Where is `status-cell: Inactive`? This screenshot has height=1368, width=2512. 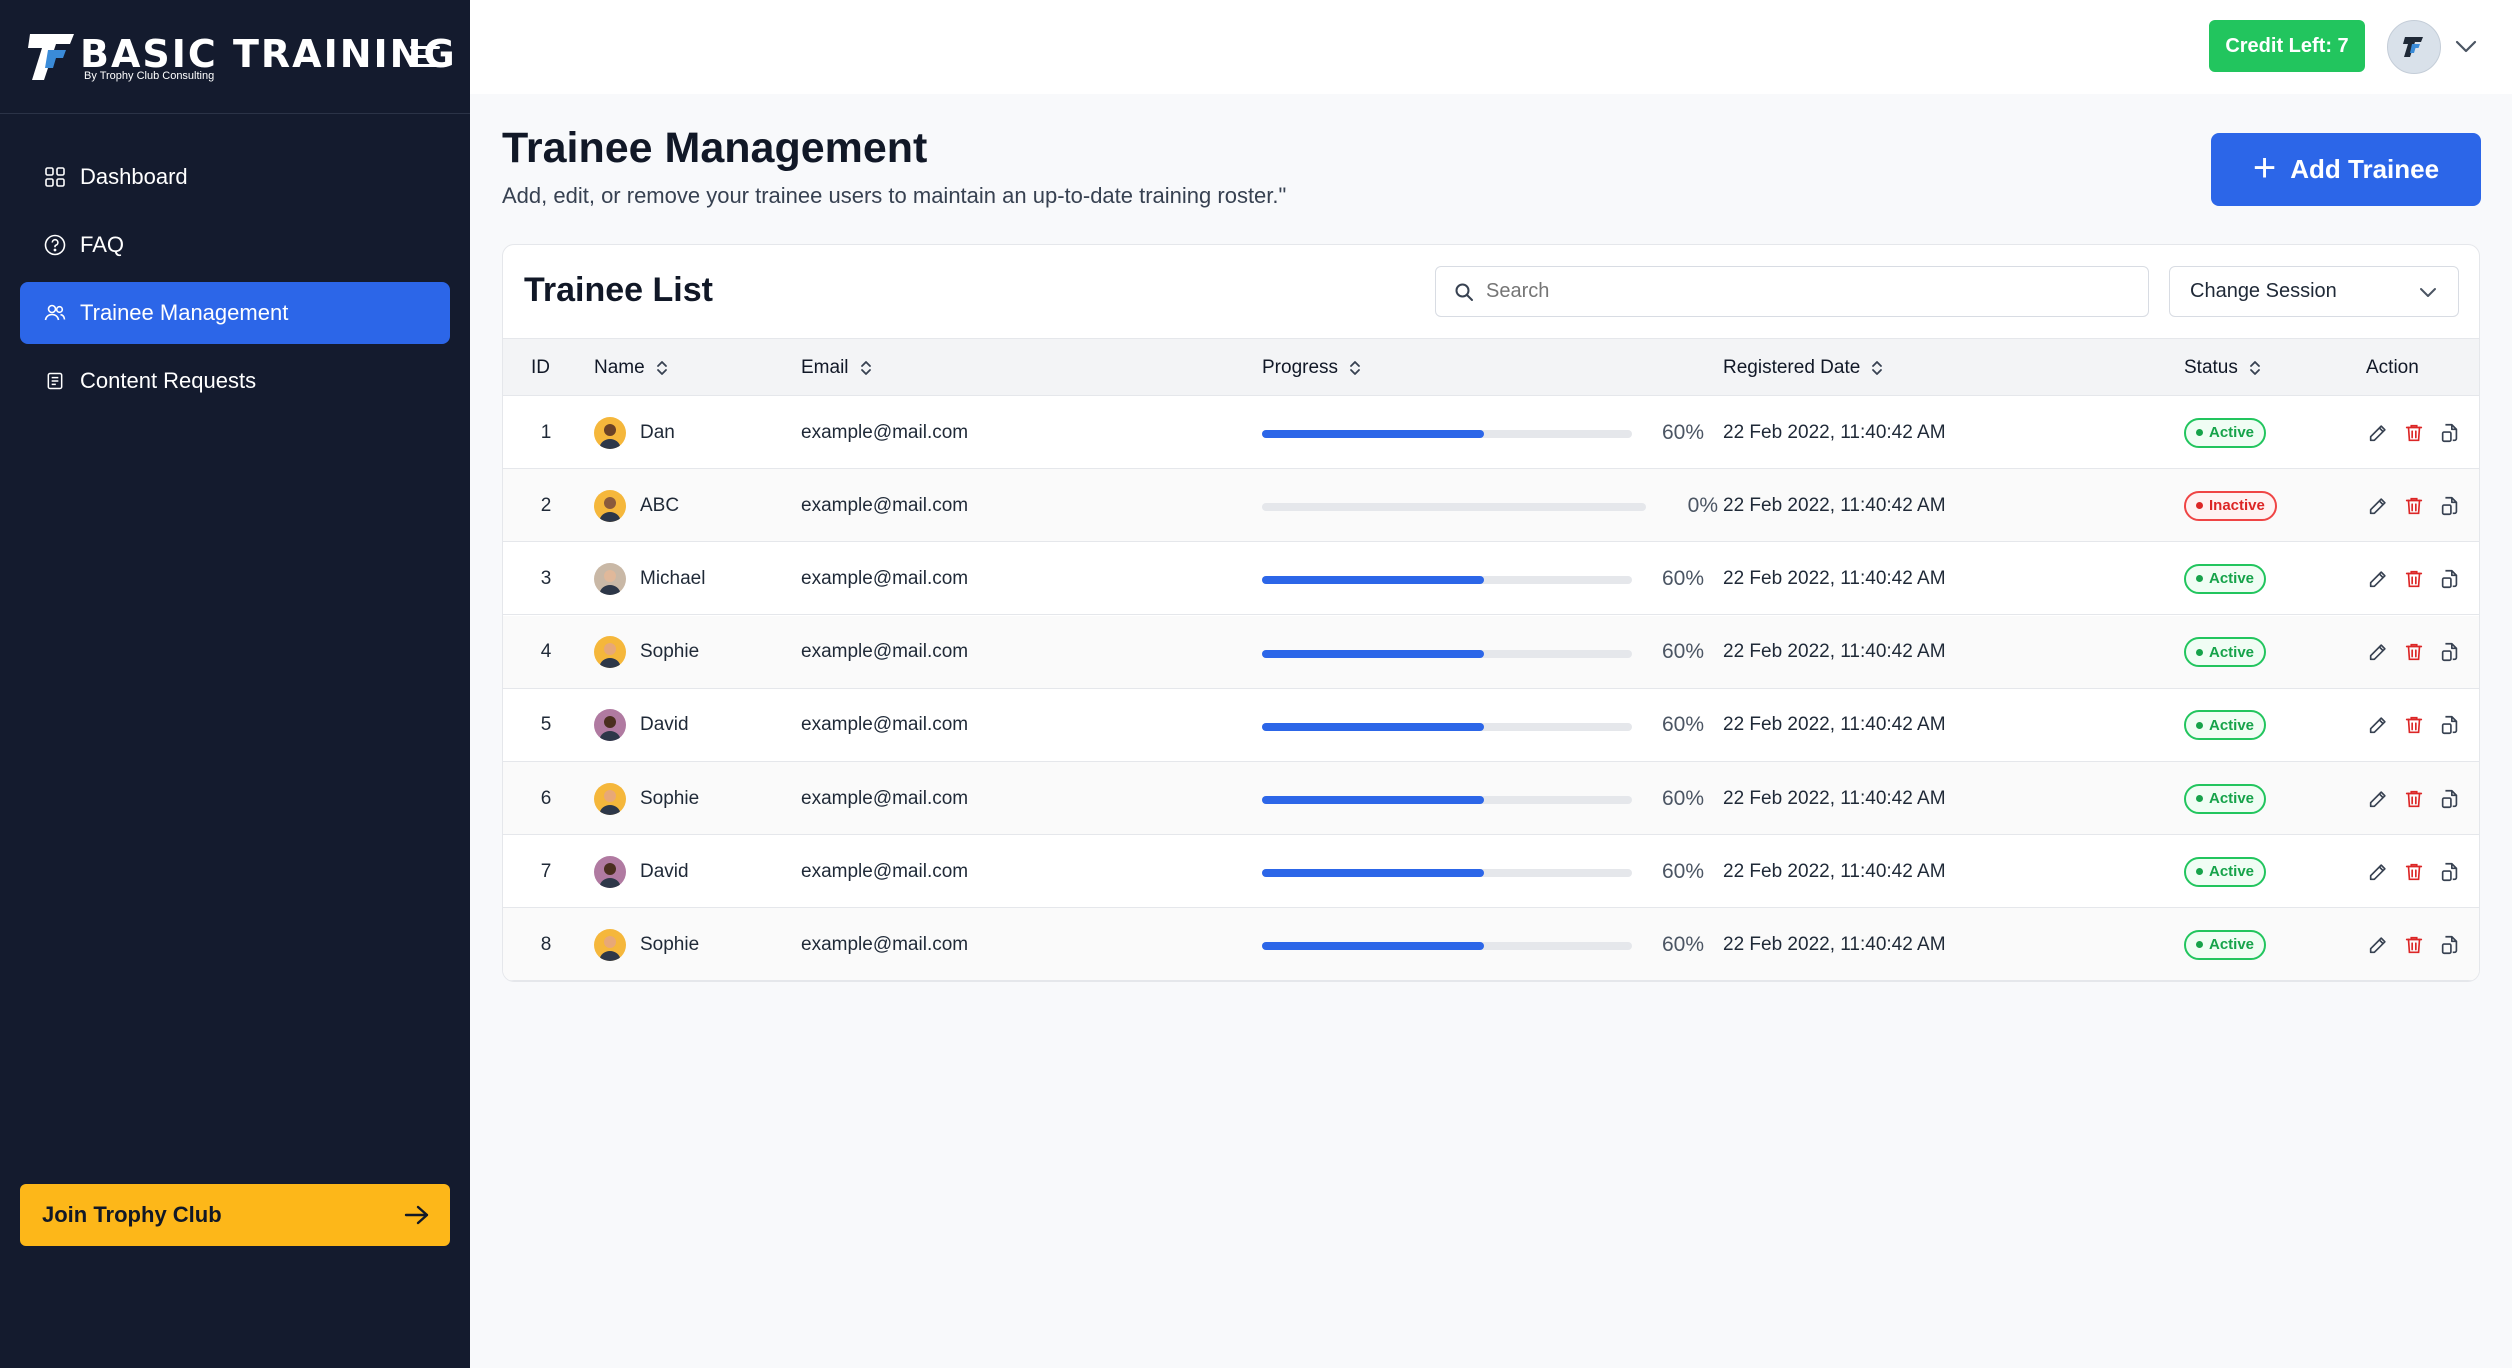 status-cell: Inactive is located at coordinates (2230, 505).